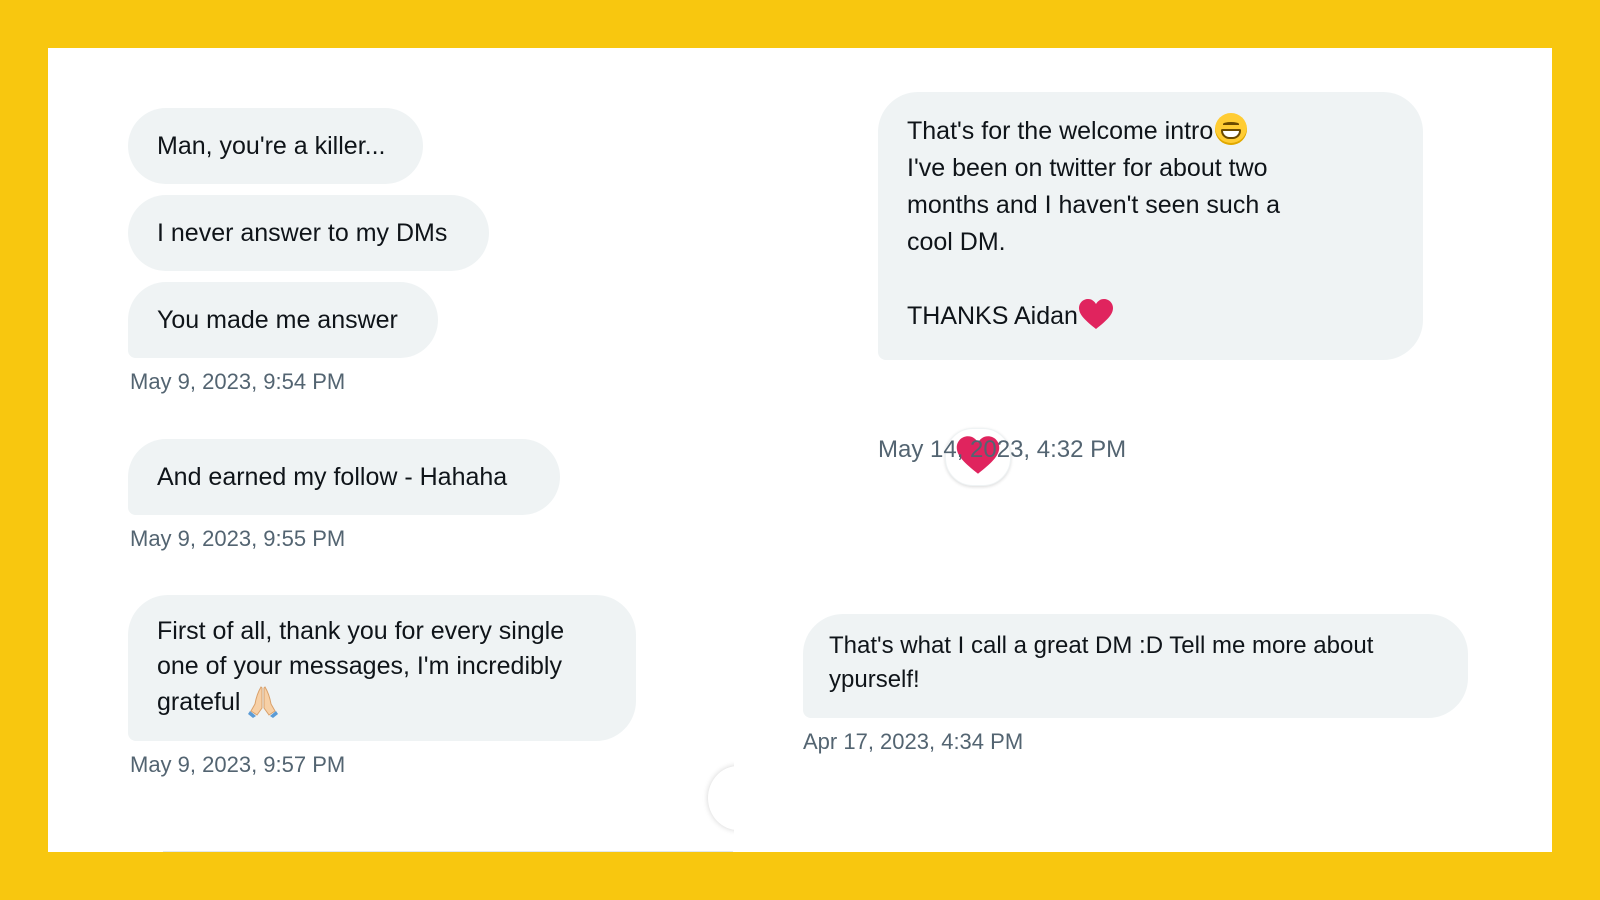 The width and height of the screenshot is (1600, 900). I want to click on message-timestamp: May 9, 2023, 9:55 PM, so click(238, 538).